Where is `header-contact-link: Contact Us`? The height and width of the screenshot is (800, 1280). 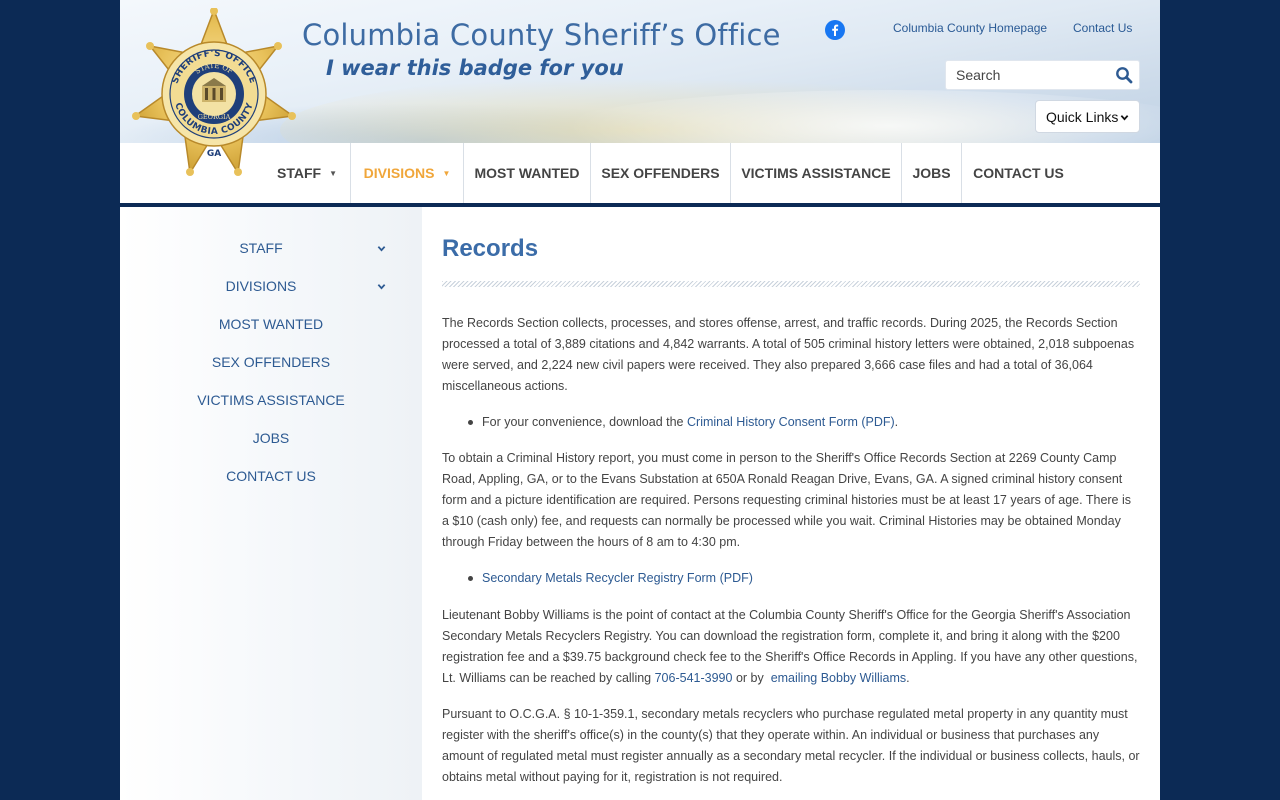
header-contact-link: Contact Us is located at coordinates (1102, 28).